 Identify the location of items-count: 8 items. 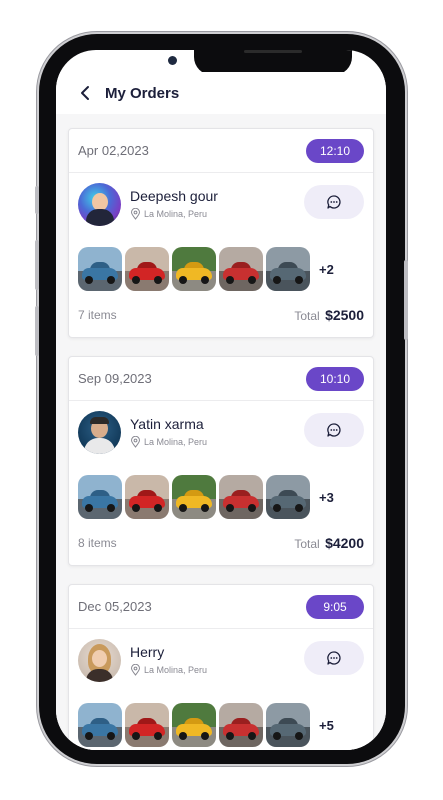
(97, 543).